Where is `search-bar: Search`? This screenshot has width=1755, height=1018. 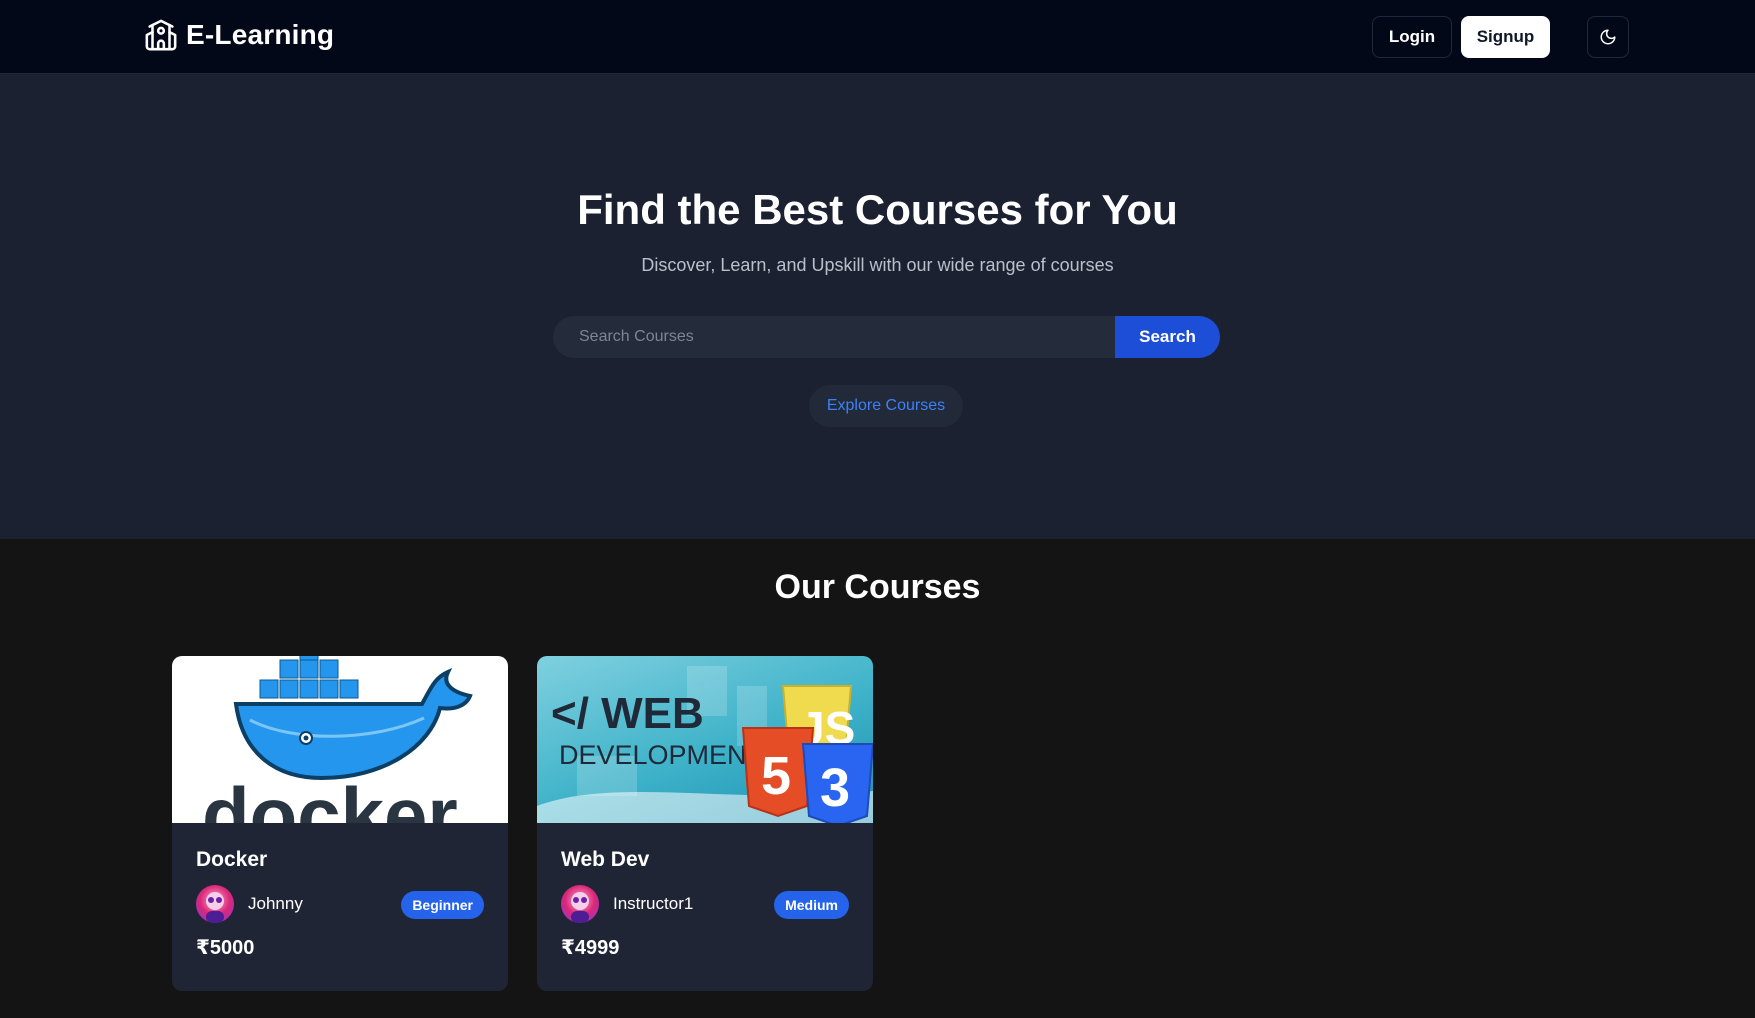 search-bar: Search is located at coordinates (886, 337).